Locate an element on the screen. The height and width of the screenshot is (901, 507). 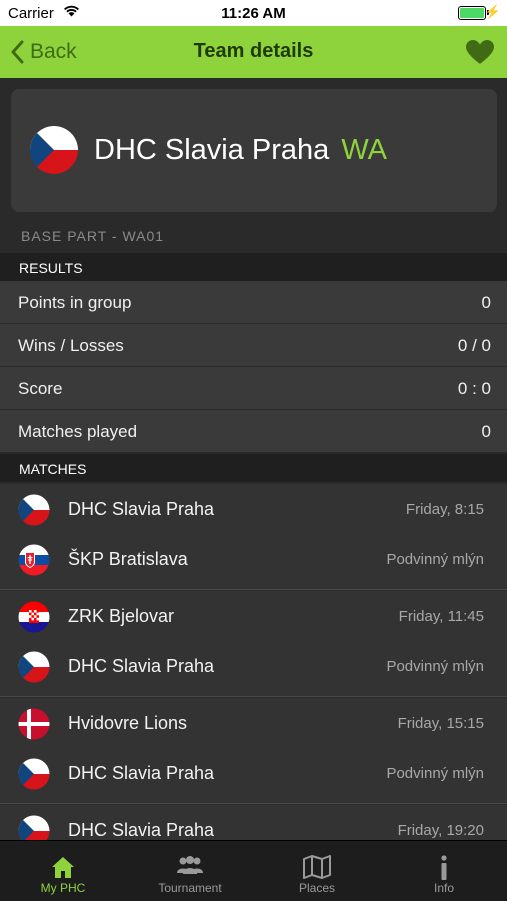
result-label: Wins / Losses is located at coordinates (71, 345).